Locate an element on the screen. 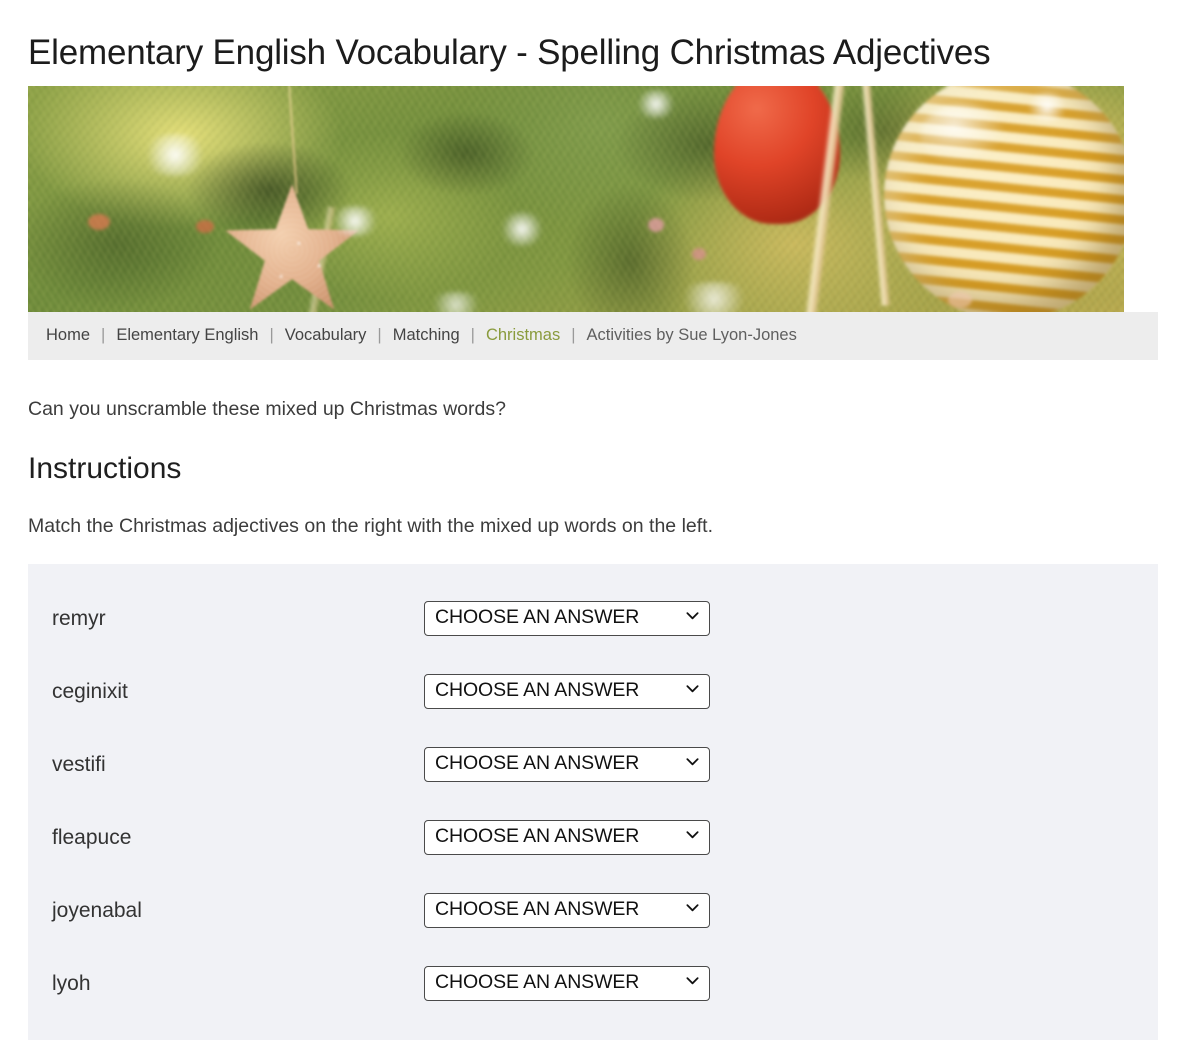  quiz-row: lyoh CHOOSE AN ANSWER is located at coordinates (593, 983).